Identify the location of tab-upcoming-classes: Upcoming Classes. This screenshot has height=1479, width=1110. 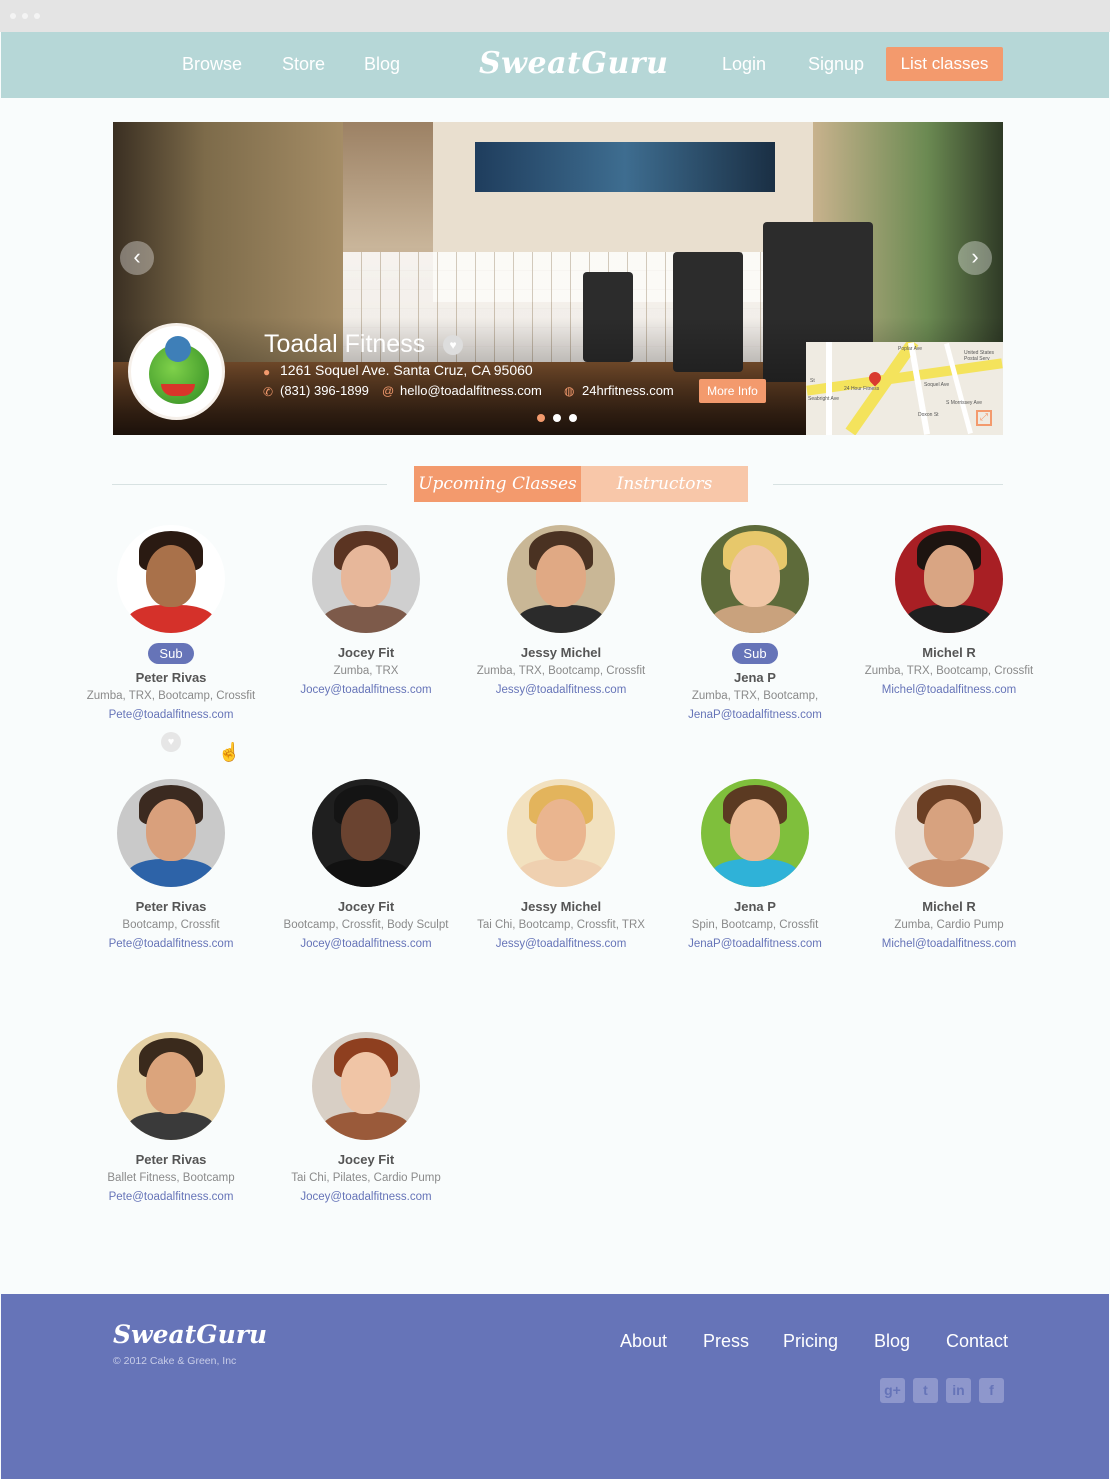
(497, 484).